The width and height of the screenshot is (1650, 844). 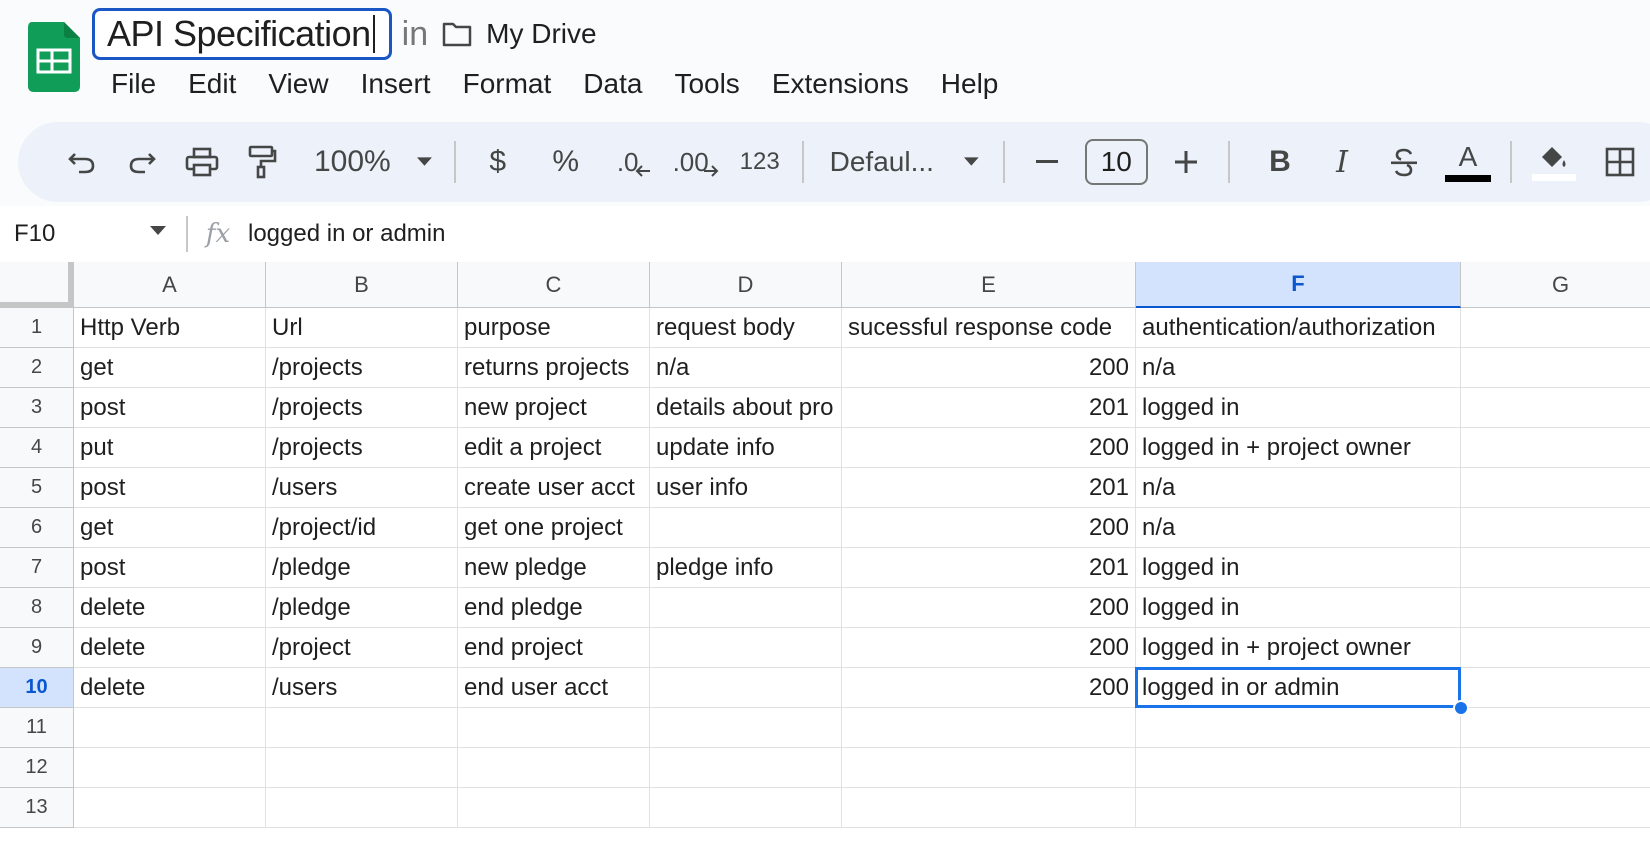 What do you see at coordinates (1298, 568) in the screenshot?
I see `cell-f7: logged in` at bounding box center [1298, 568].